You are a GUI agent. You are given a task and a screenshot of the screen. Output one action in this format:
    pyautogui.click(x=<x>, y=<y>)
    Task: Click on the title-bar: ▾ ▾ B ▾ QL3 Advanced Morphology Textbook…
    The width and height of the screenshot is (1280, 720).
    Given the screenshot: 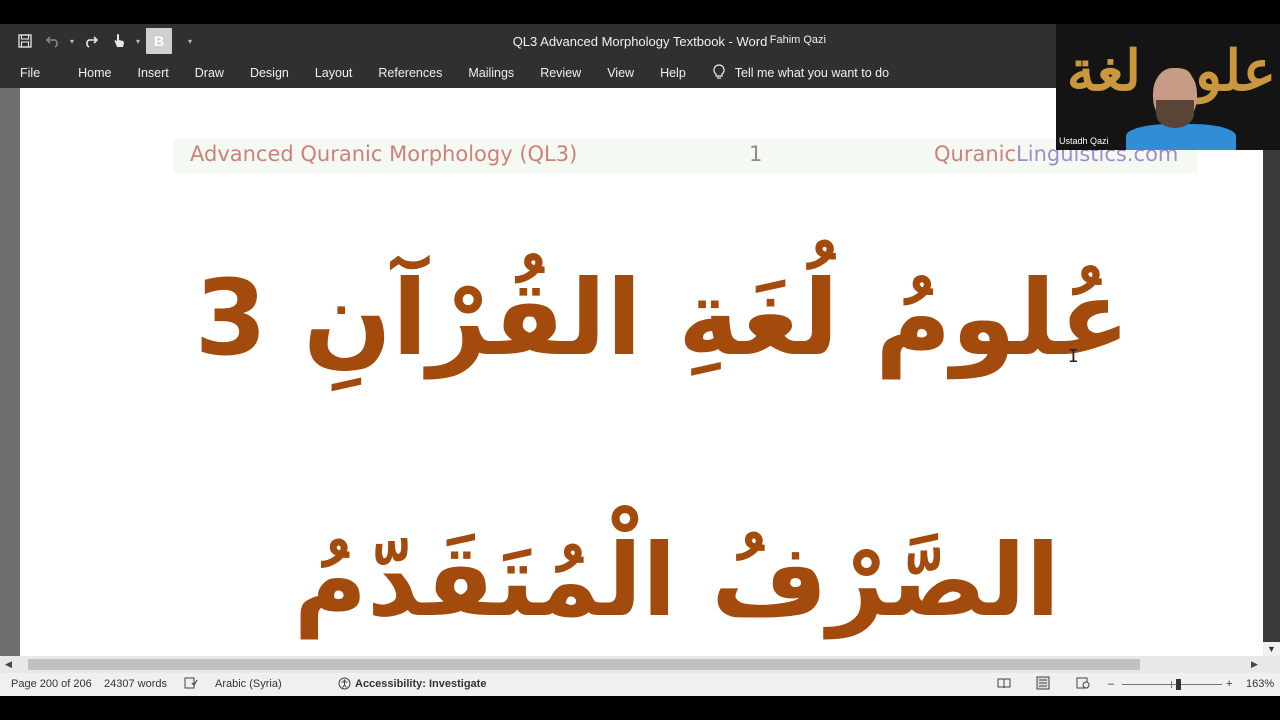 What is the action you would take?
    pyautogui.click(x=528, y=41)
    